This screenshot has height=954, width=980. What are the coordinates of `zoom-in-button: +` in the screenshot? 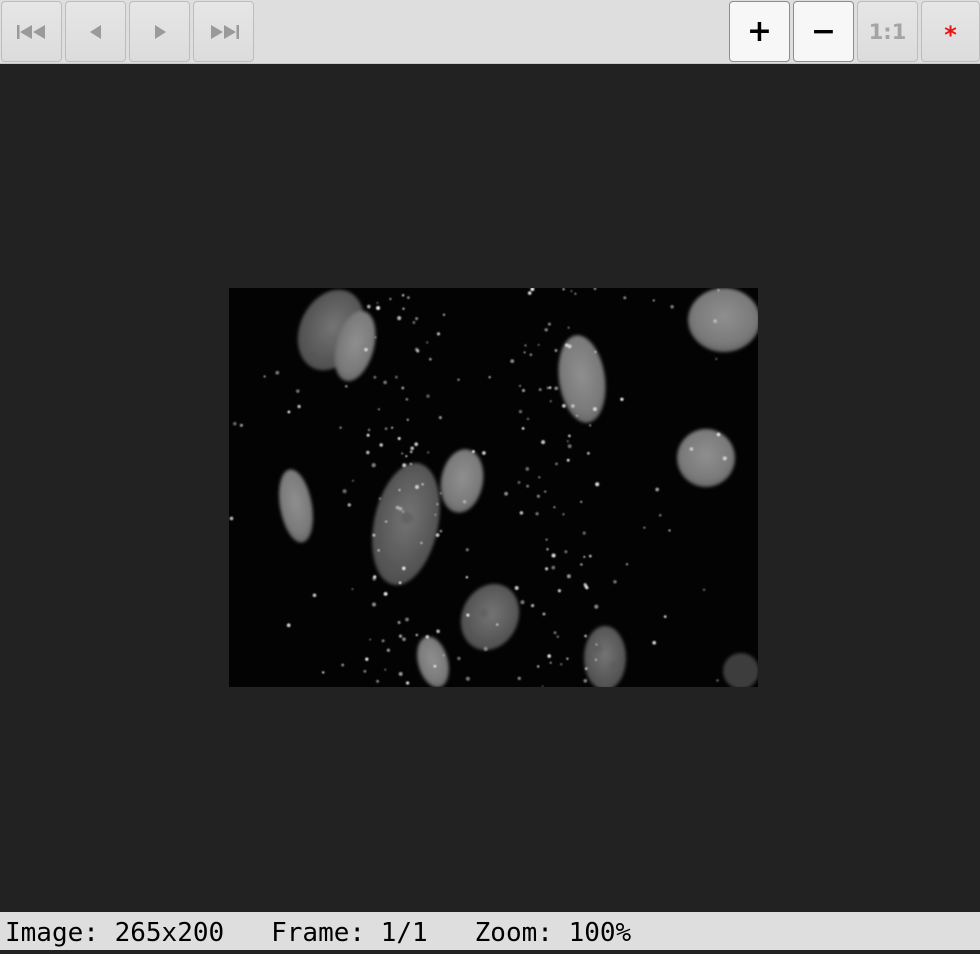 It's located at (759, 31).